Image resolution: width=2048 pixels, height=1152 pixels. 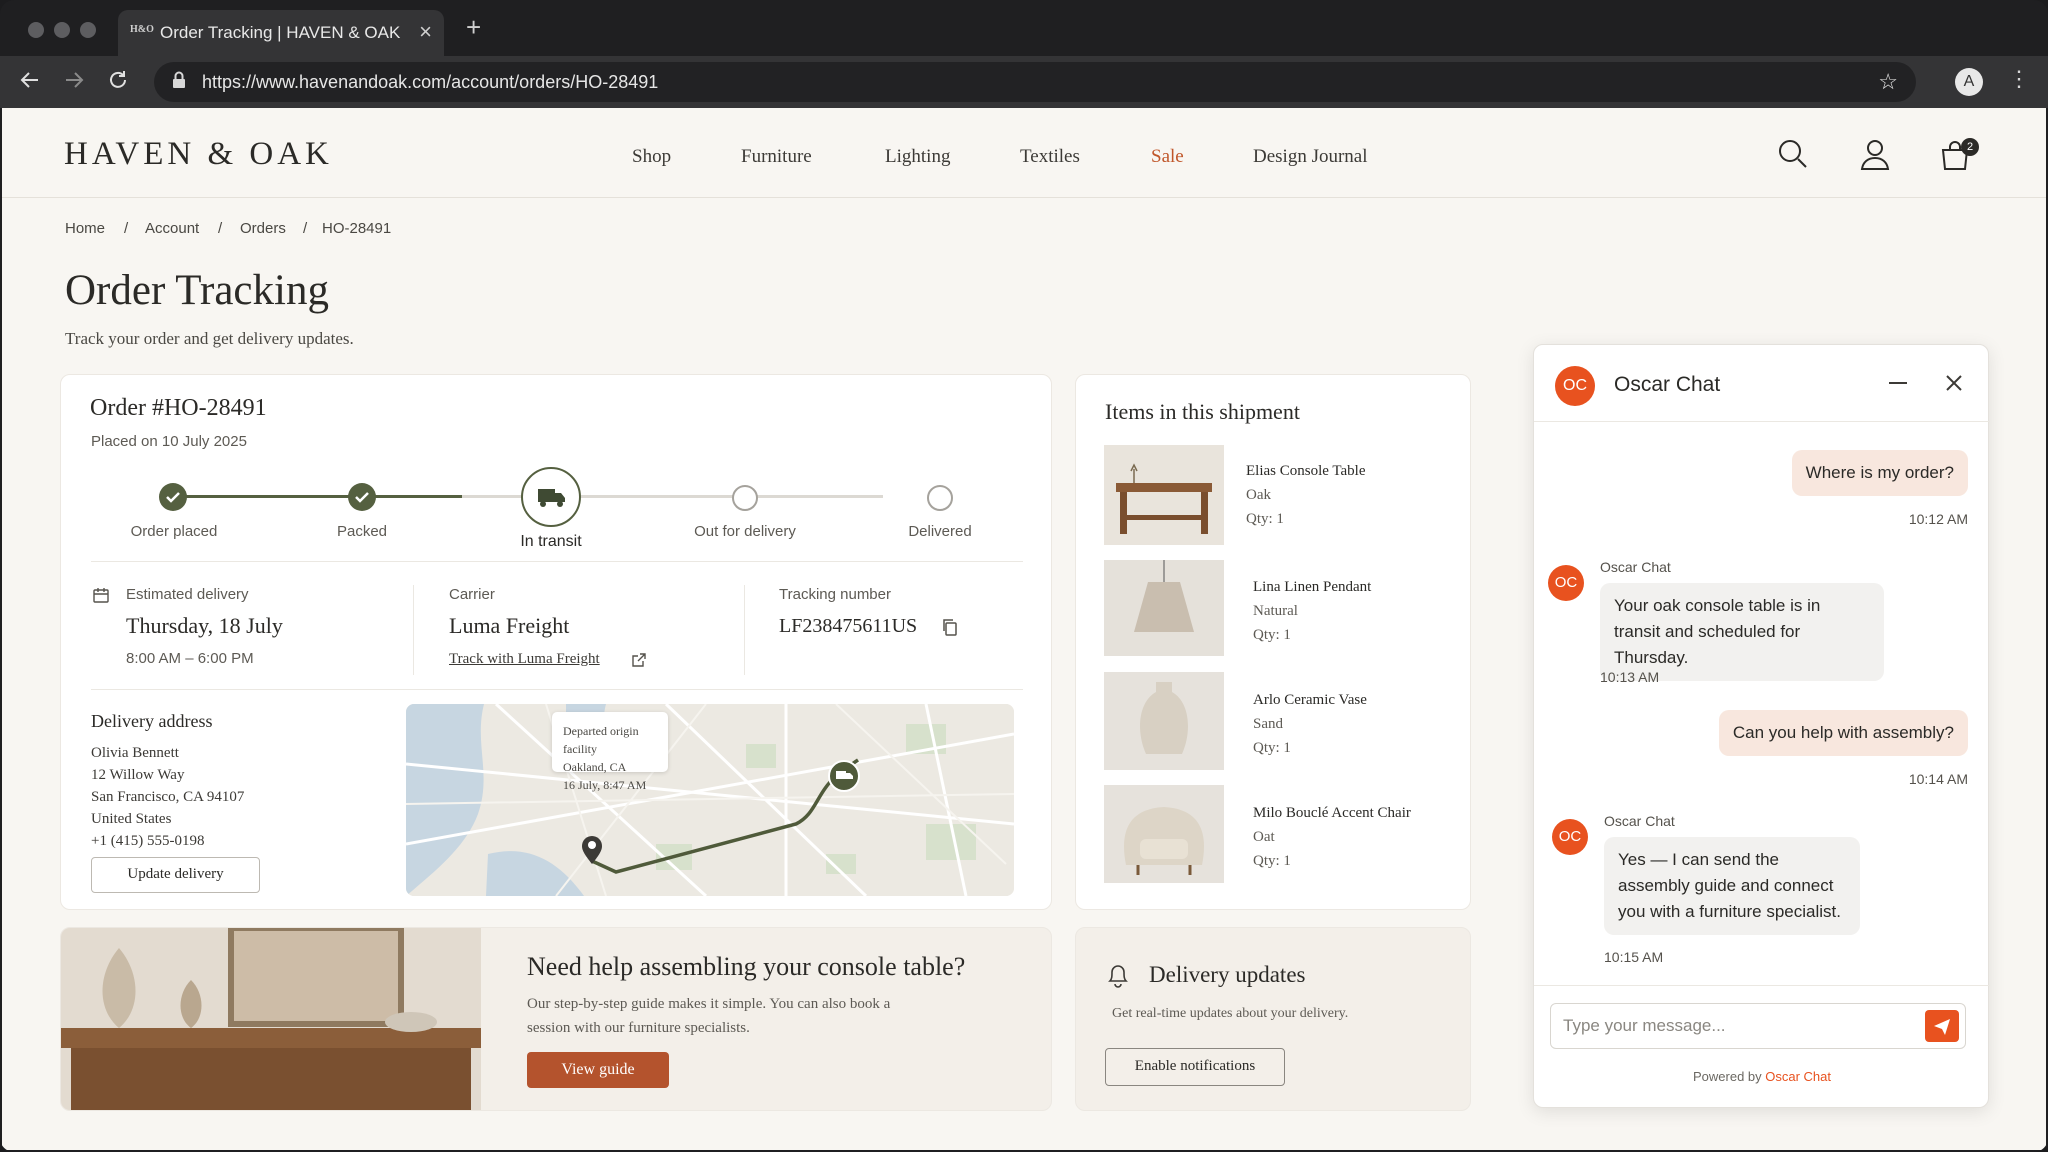 What do you see at coordinates (175, 875) in the screenshot?
I see `update-delivery-button: Update delivery` at bounding box center [175, 875].